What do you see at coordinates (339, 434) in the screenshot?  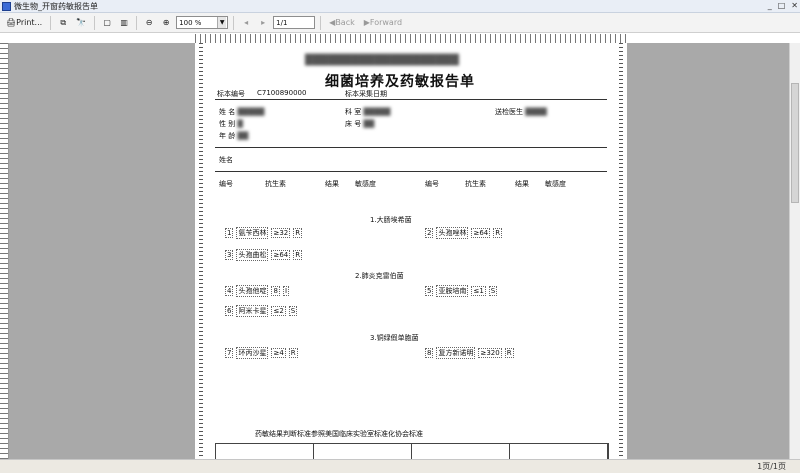 I see `footer-note: 药敏结果判断标准参照美国临床实验室标准化协会标准` at bounding box center [339, 434].